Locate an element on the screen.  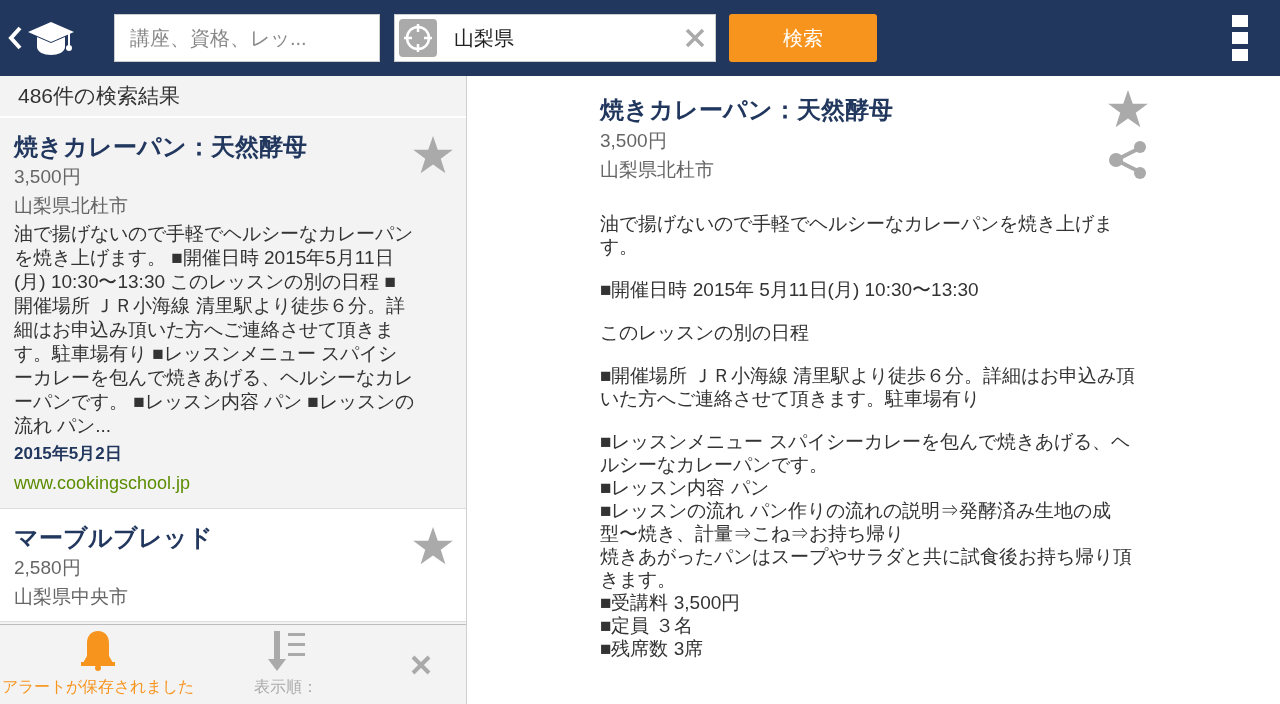
location-value: 山梨県 is located at coordinates (484, 38).